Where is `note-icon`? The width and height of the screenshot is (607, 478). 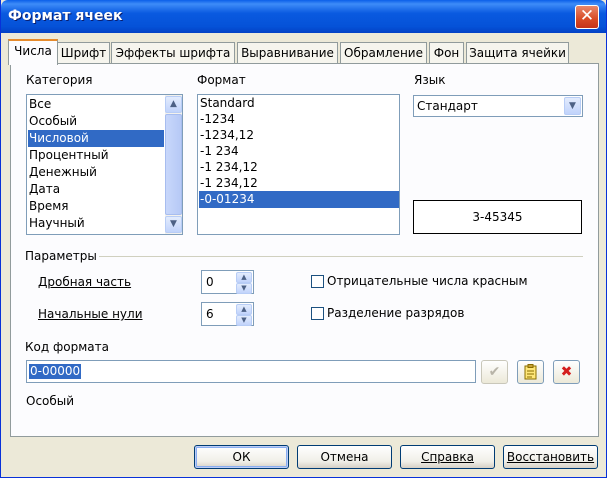
note-icon is located at coordinates (530, 372).